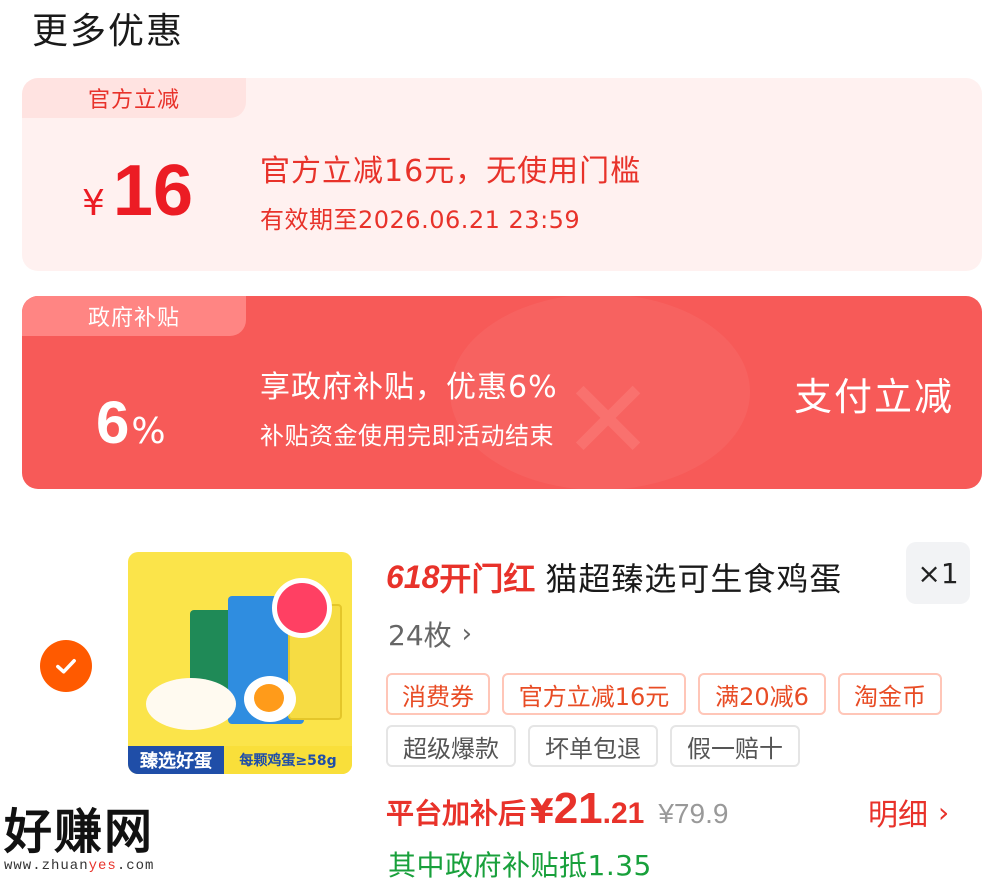  I want to click on price-label: 平台加补后, so click(456, 813).